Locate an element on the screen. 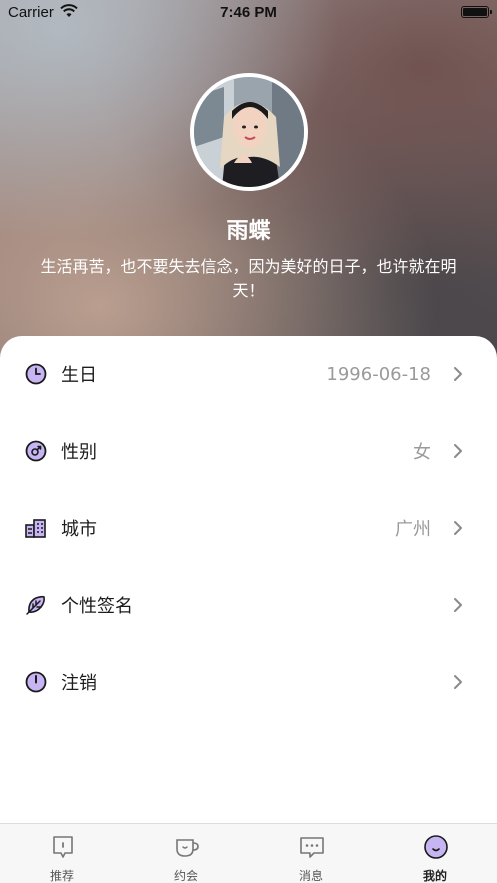 Image resolution: width=497 pixels, height=883 pixels. tab-label: 我的 is located at coordinates (434, 876).